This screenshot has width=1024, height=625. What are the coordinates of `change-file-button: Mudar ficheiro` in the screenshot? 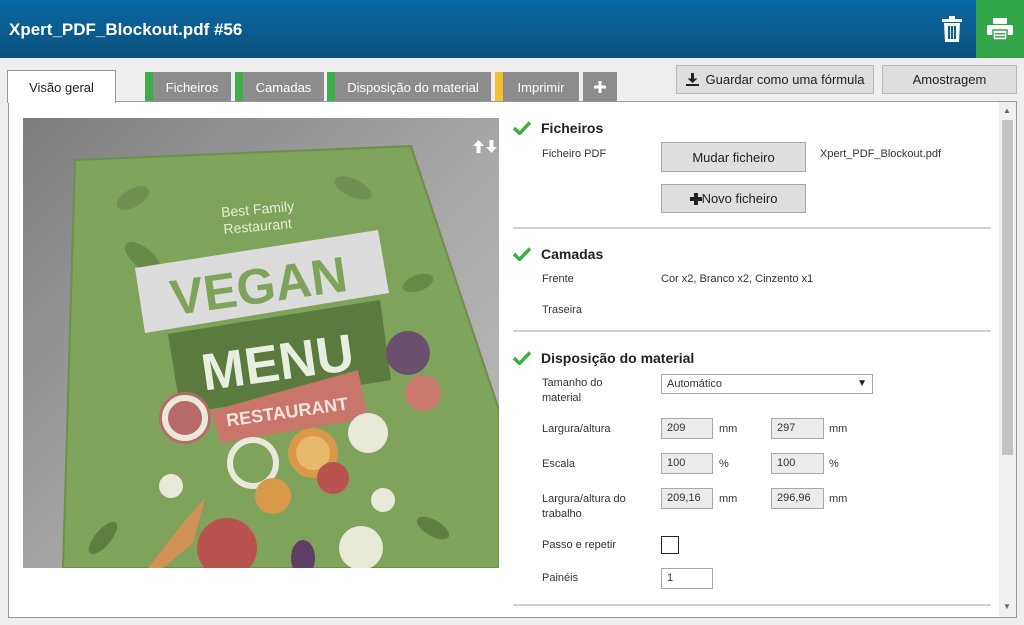 It's located at (733, 157).